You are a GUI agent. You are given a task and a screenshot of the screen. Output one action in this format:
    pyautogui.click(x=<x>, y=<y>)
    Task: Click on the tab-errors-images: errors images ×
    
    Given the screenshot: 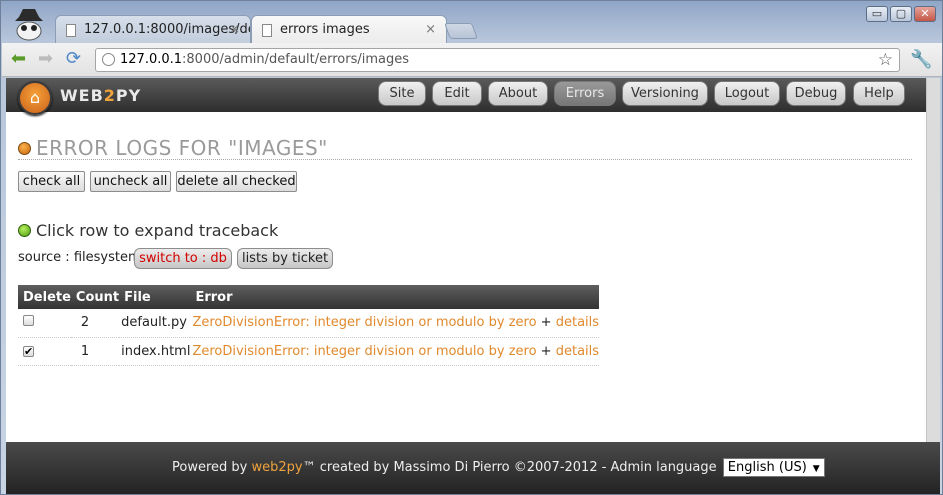 What is the action you would take?
    pyautogui.click(x=349, y=29)
    